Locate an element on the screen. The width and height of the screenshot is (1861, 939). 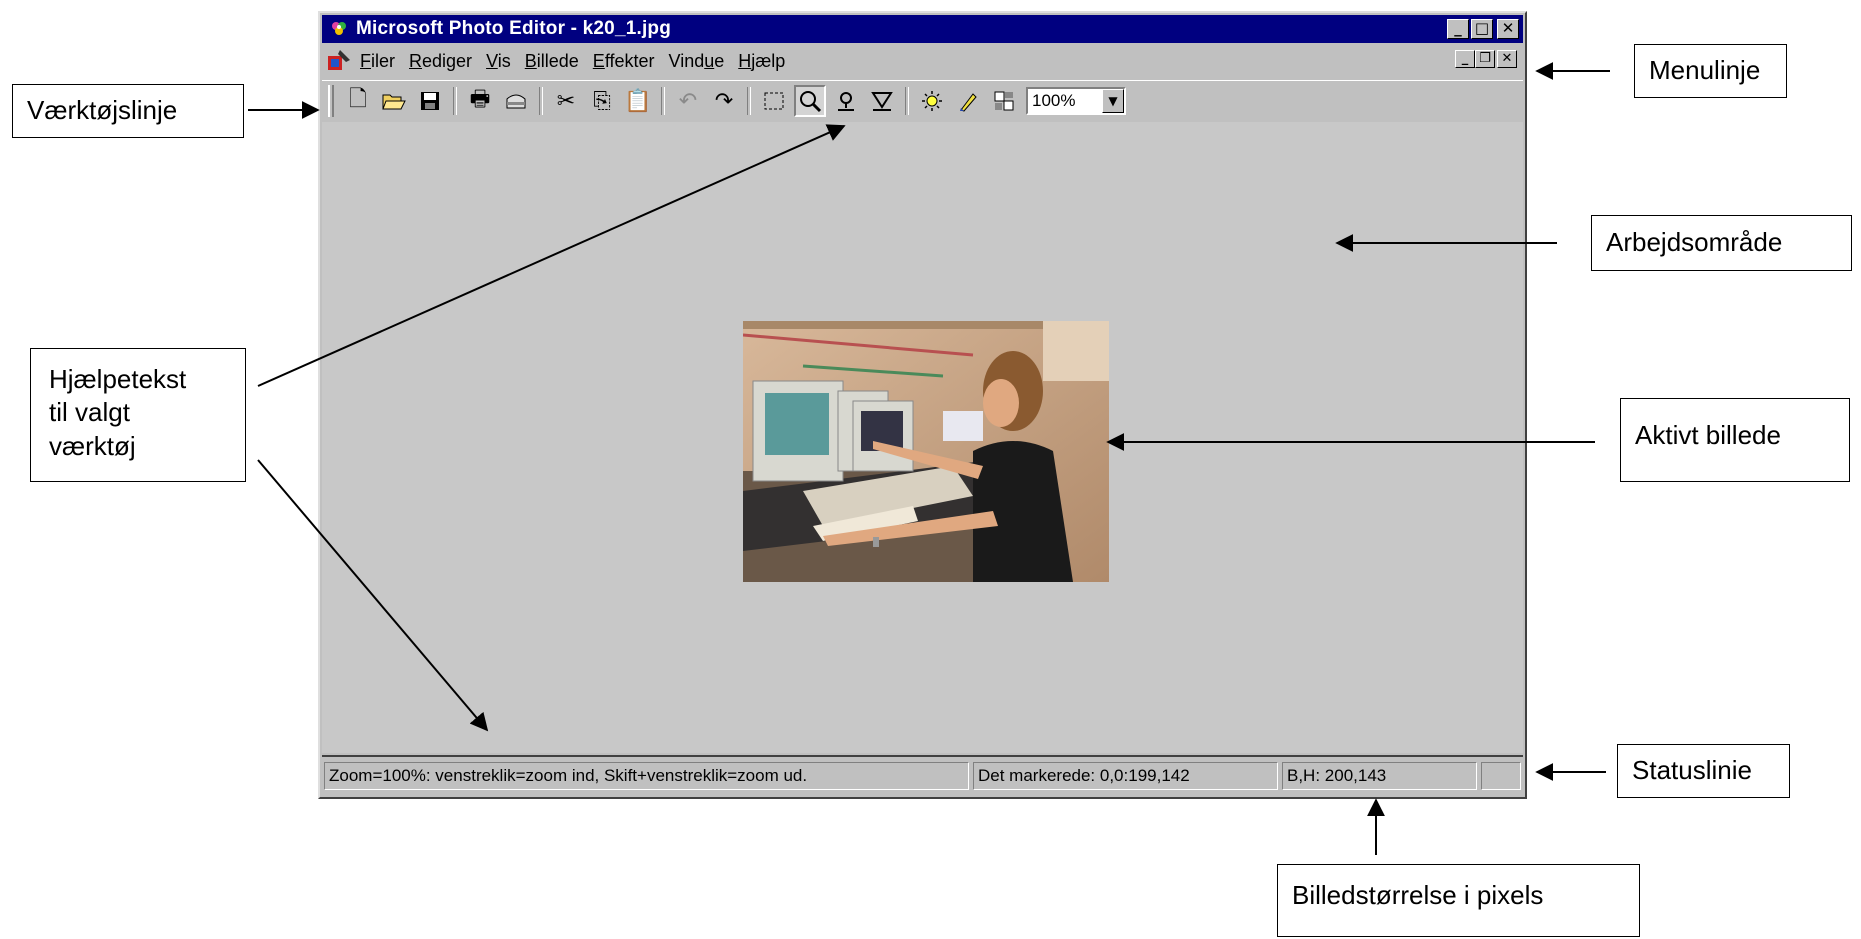
annotation-helptext-line3: værktøj is located at coordinates (92, 445).